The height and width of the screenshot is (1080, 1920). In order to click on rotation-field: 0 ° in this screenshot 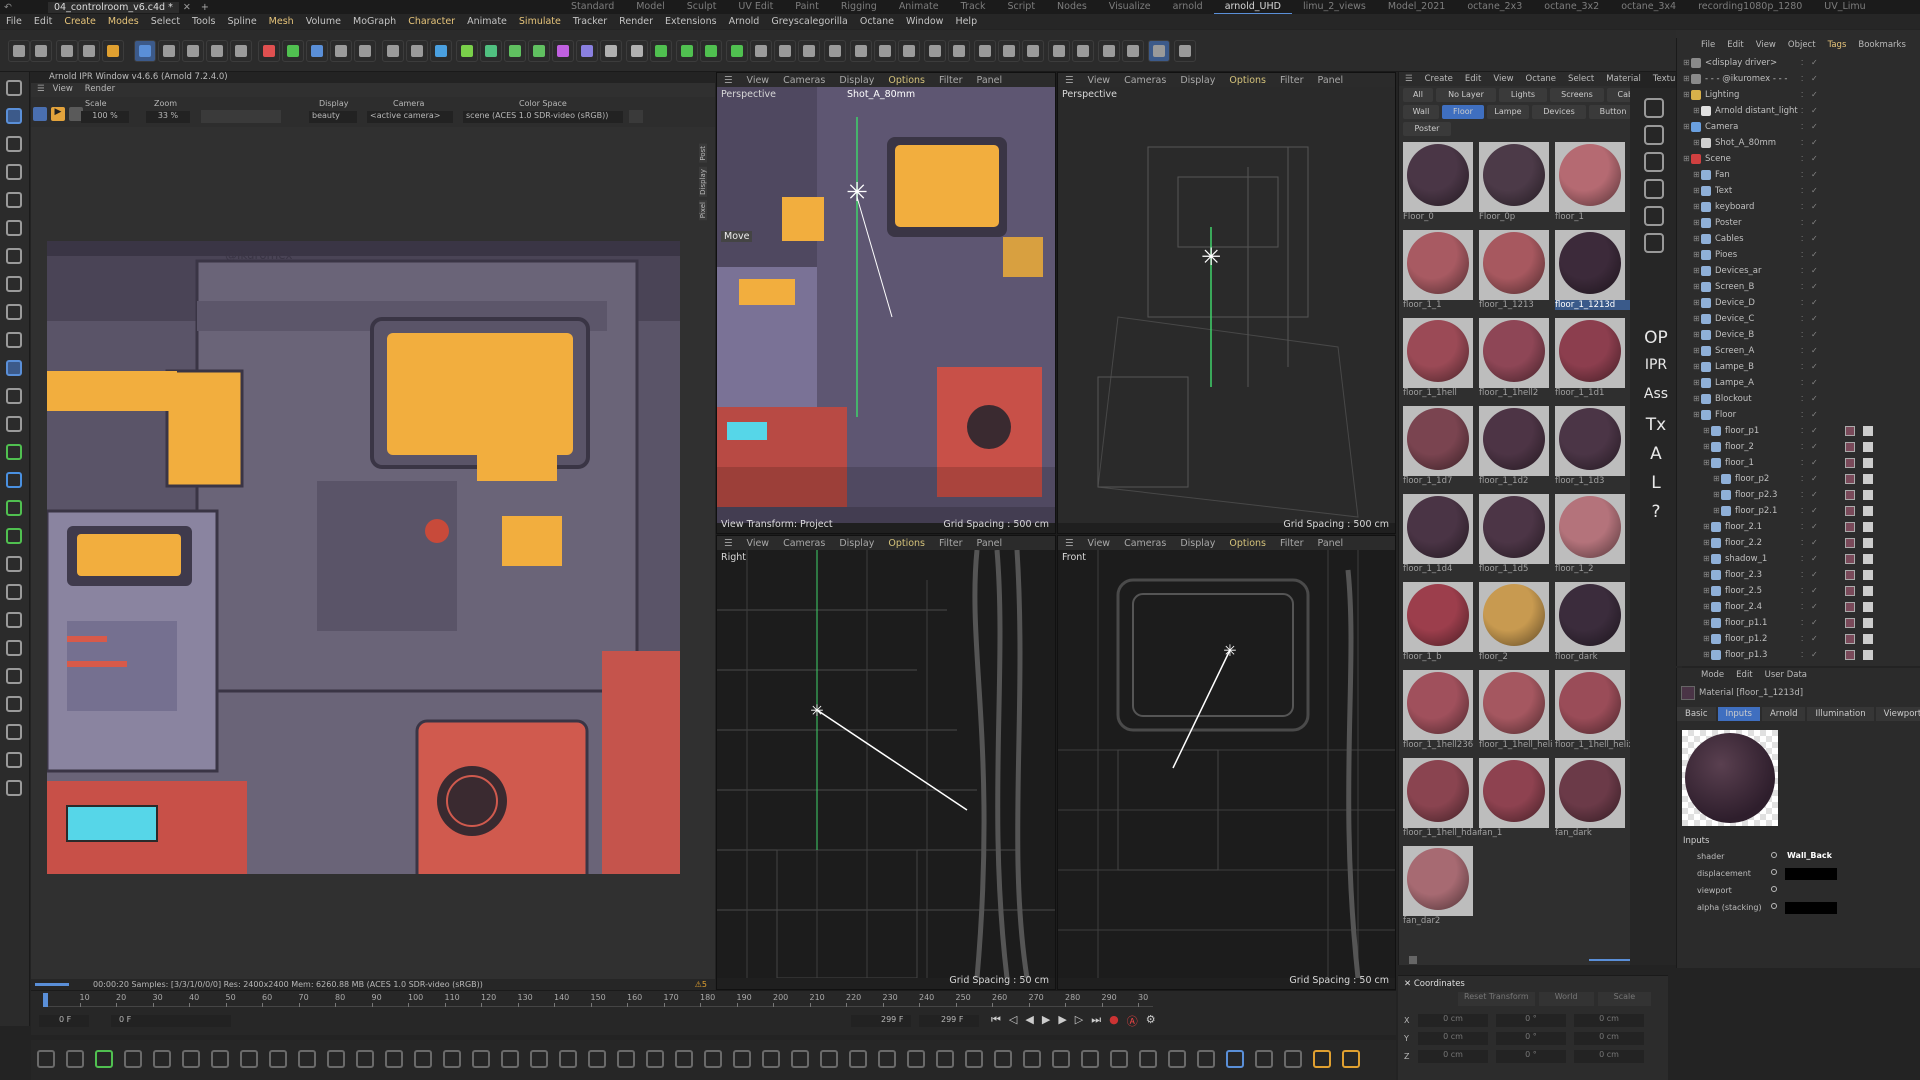, I will do `click(1531, 1056)`.